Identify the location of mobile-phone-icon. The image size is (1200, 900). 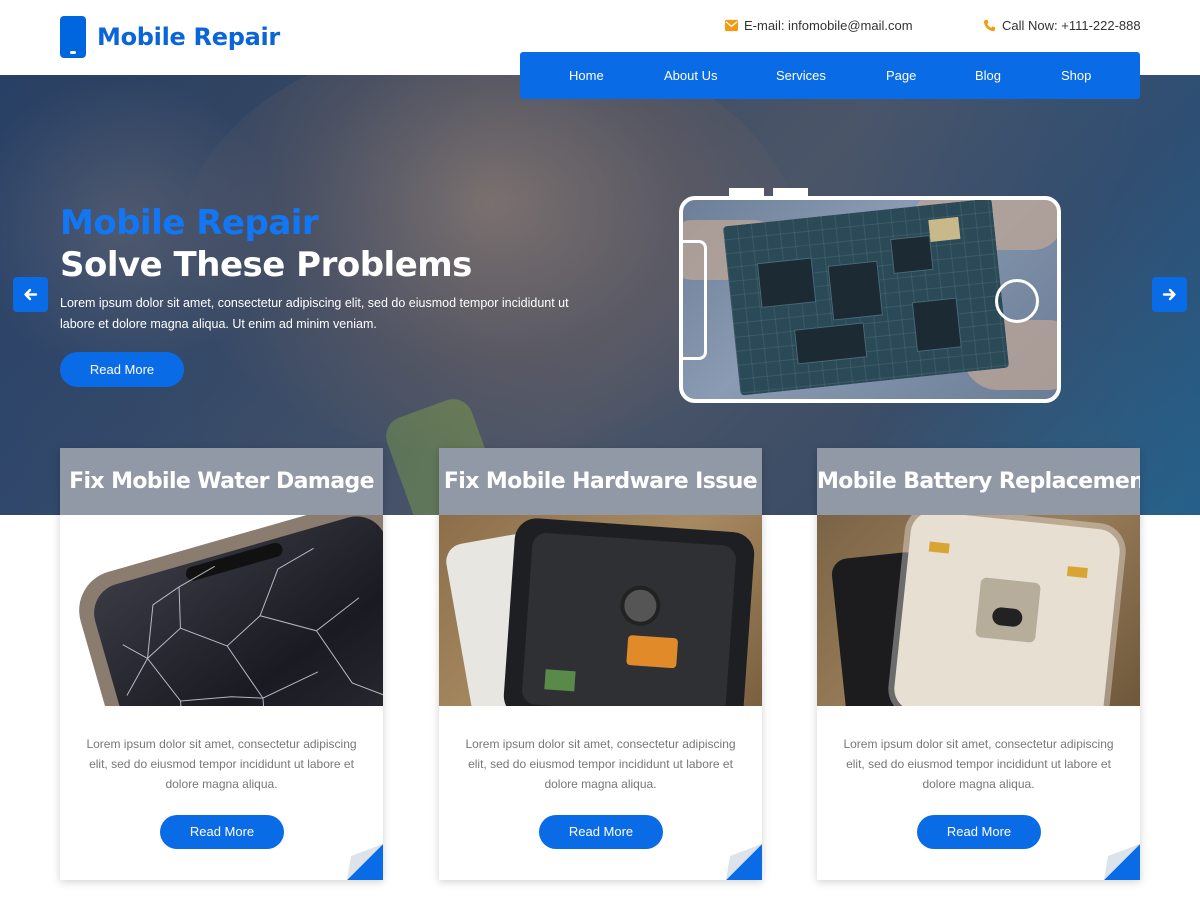
(73, 37).